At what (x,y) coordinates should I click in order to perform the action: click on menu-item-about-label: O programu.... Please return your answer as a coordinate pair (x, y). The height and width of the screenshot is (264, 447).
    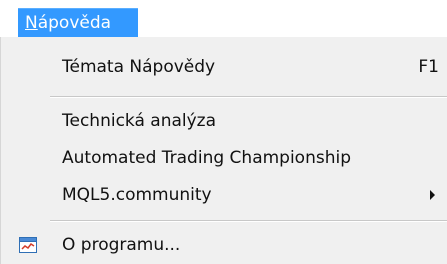
    Looking at the image, I should click on (121, 245).